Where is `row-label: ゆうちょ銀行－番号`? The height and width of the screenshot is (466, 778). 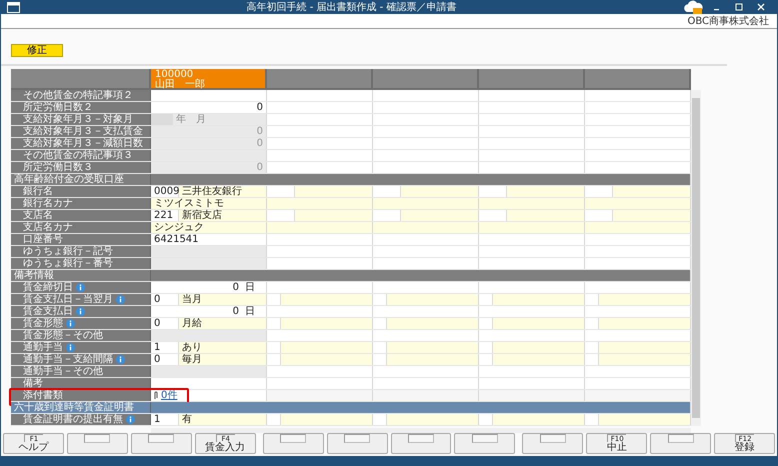 row-label: ゆうちょ銀行－番号 is located at coordinates (81, 263).